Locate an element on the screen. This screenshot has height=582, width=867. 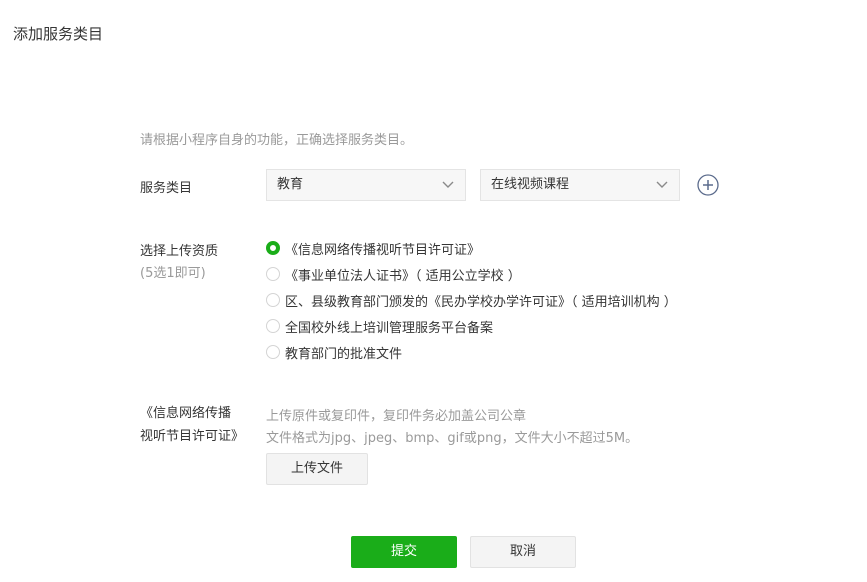
secondary-category-value: 在线视频课程 is located at coordinates (530, 184).